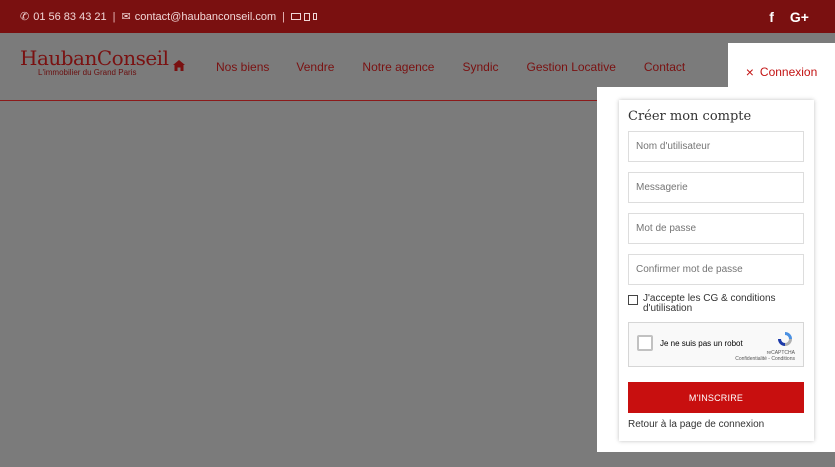 The image size is (835, 467). I want to click on device-icons, so click(303, 16).